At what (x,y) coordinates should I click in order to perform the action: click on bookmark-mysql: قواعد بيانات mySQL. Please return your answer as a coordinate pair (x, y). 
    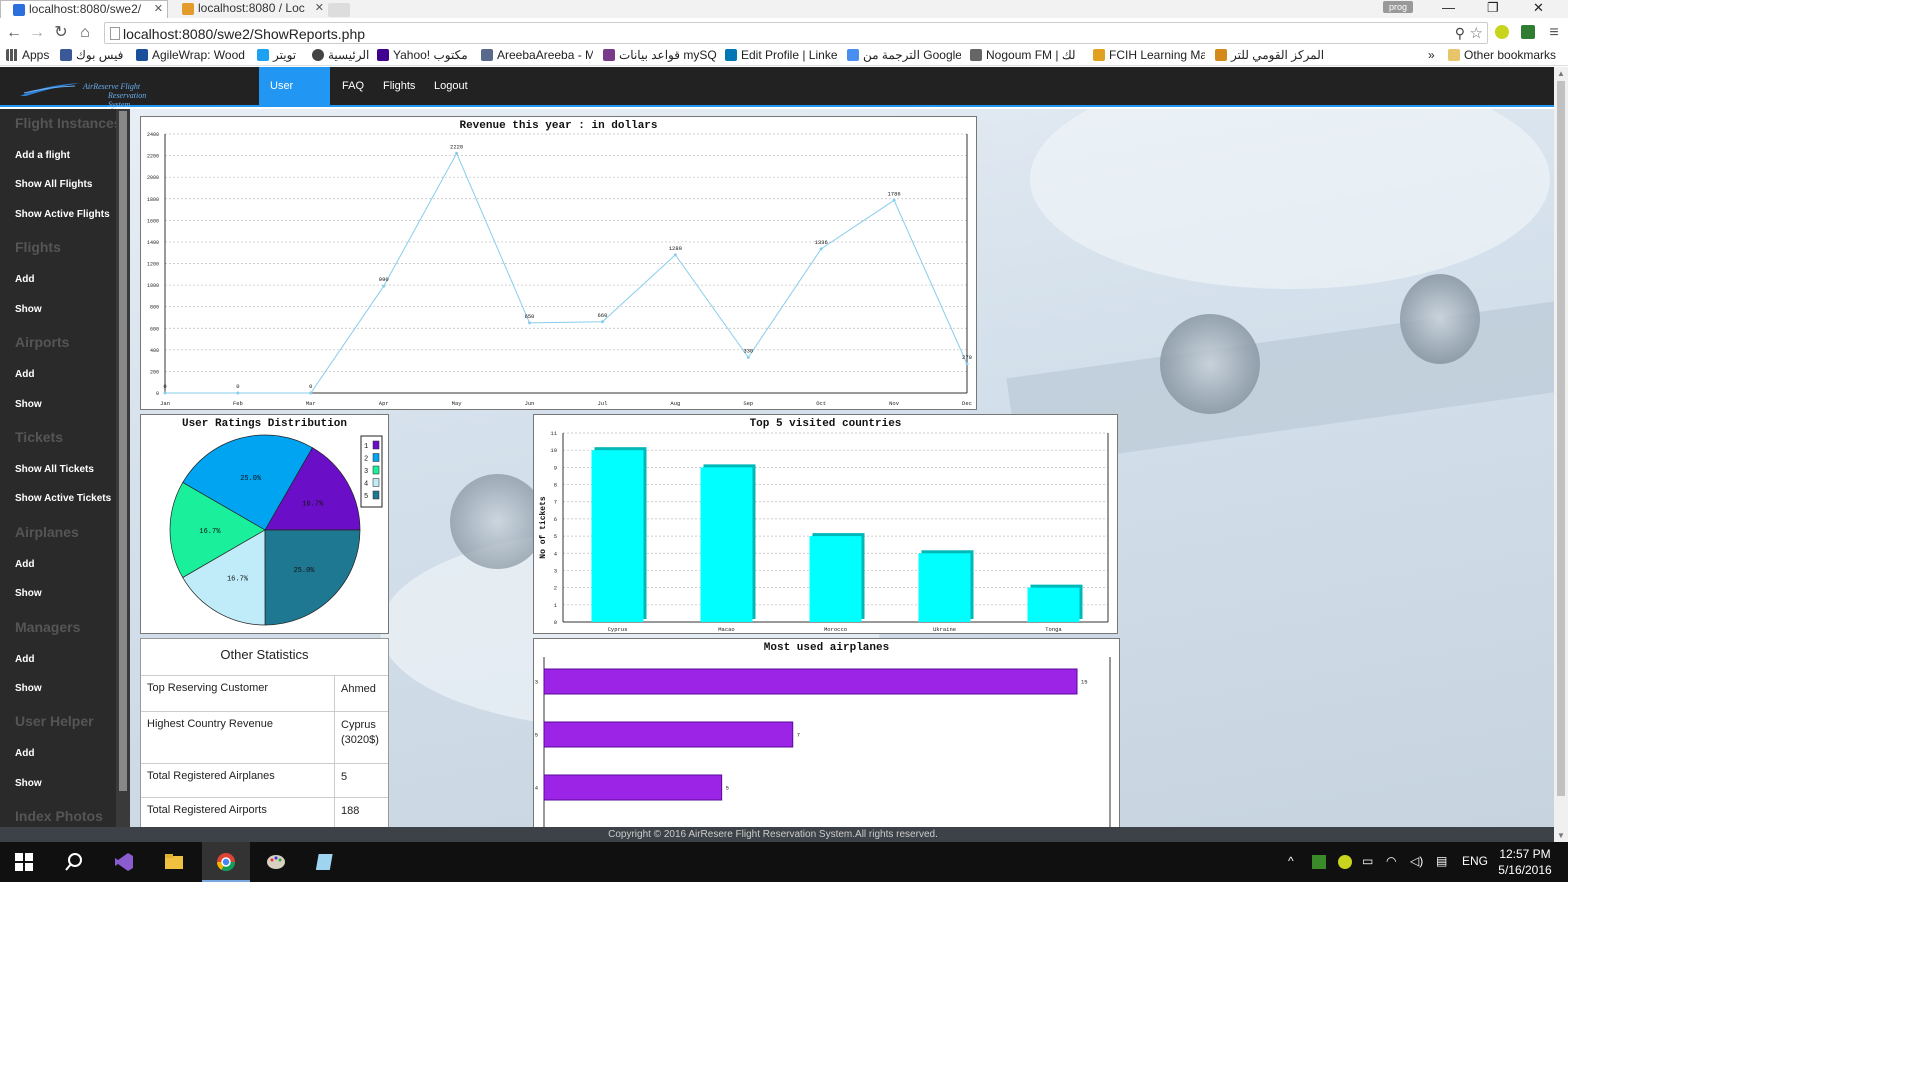
    Looking at the image, I should click on (660, 55).